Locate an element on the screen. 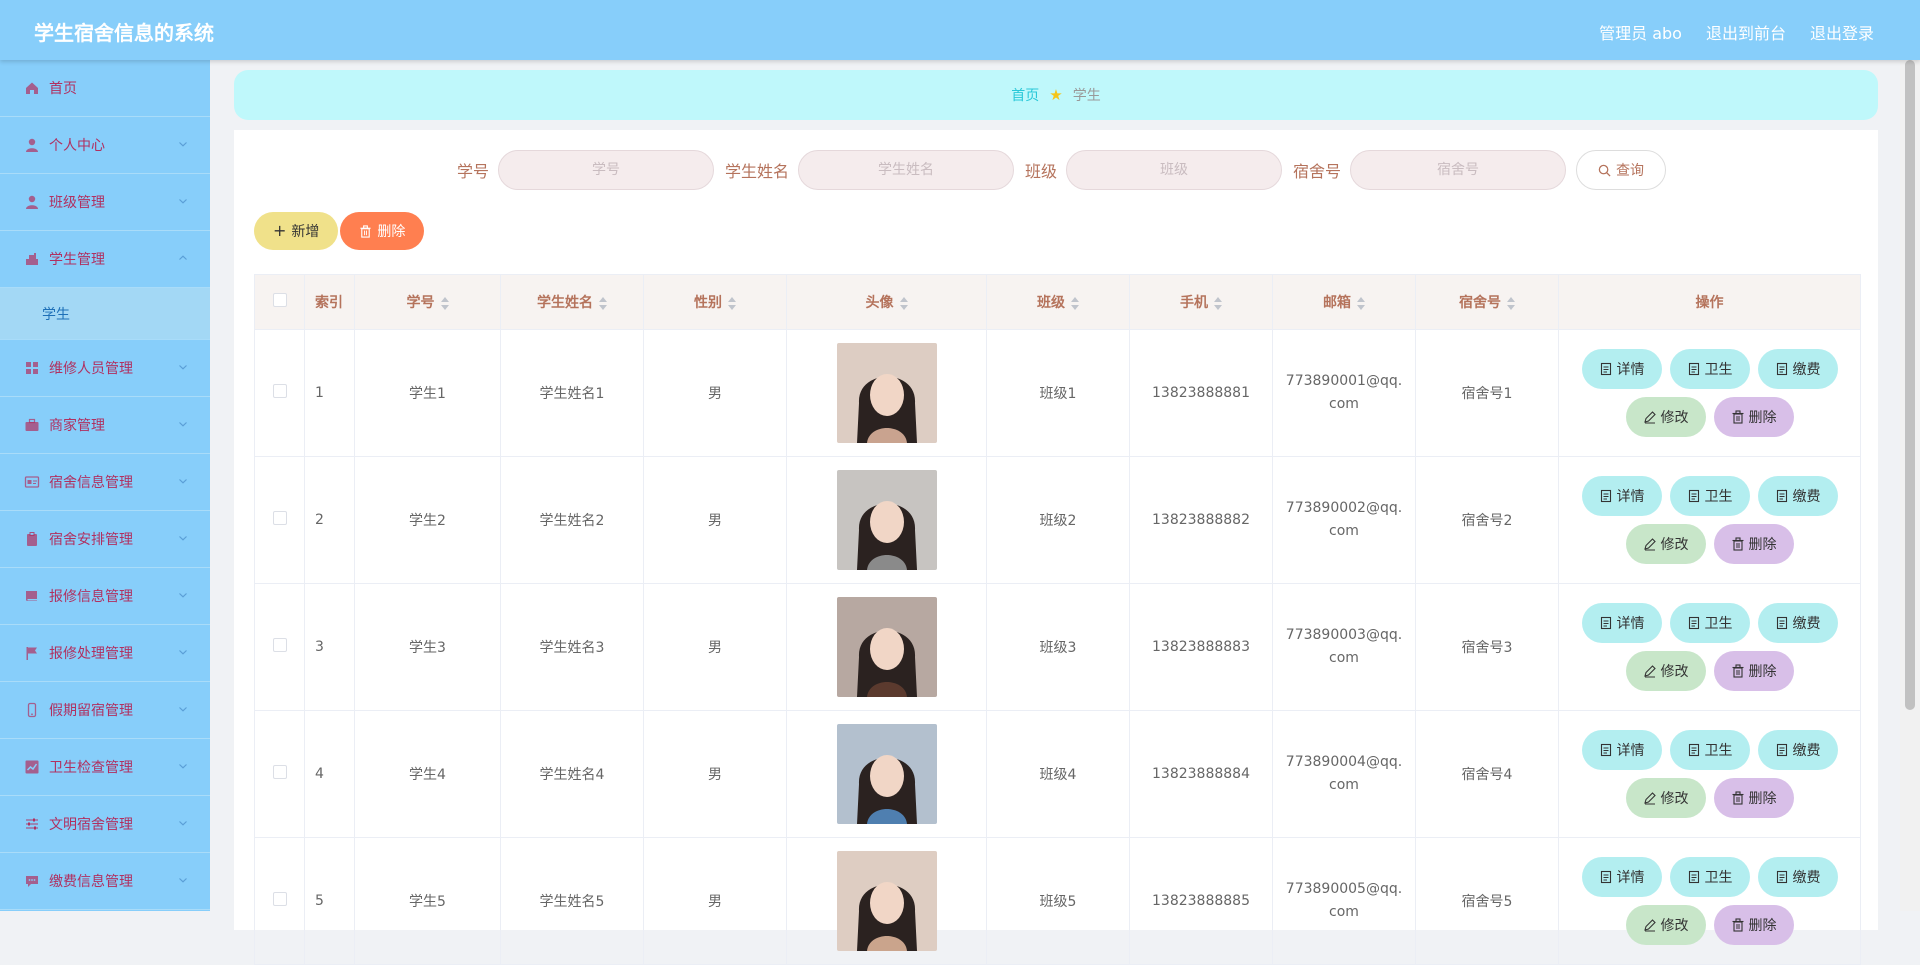 The width and height of the screenshot is (1920, 965). header-student-name: 学生姓名 is located at coordinates (572, 302).